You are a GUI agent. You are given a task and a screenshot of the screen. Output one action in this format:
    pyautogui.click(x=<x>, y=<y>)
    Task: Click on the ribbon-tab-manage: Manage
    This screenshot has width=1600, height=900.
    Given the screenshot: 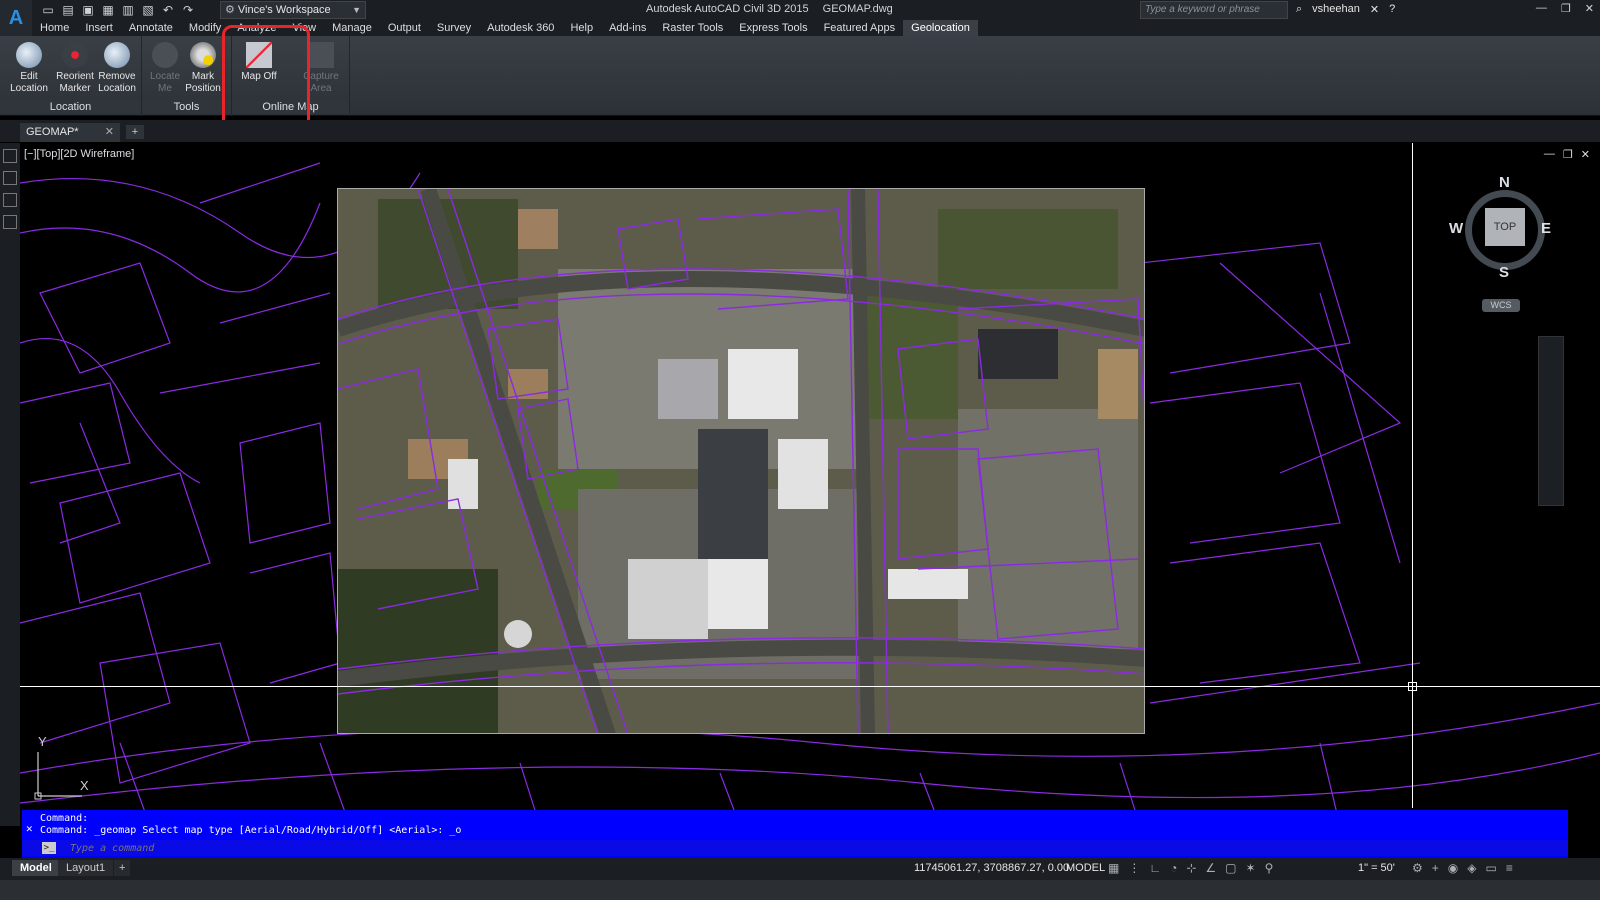 What is the action you would take?
    pyautogui.click(x=352, y=28)
    